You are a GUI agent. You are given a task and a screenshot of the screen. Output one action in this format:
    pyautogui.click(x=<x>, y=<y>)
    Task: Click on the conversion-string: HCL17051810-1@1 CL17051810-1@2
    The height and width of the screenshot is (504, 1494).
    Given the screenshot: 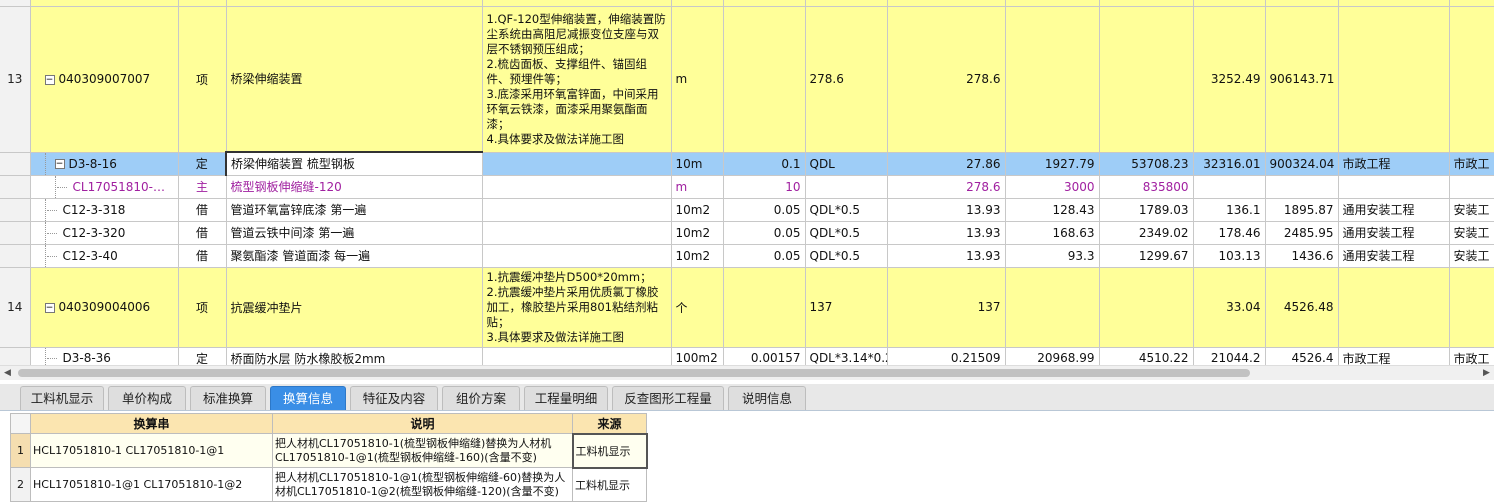 What is the action you would take?
    pyautogui.click(x=151, y=484)
    